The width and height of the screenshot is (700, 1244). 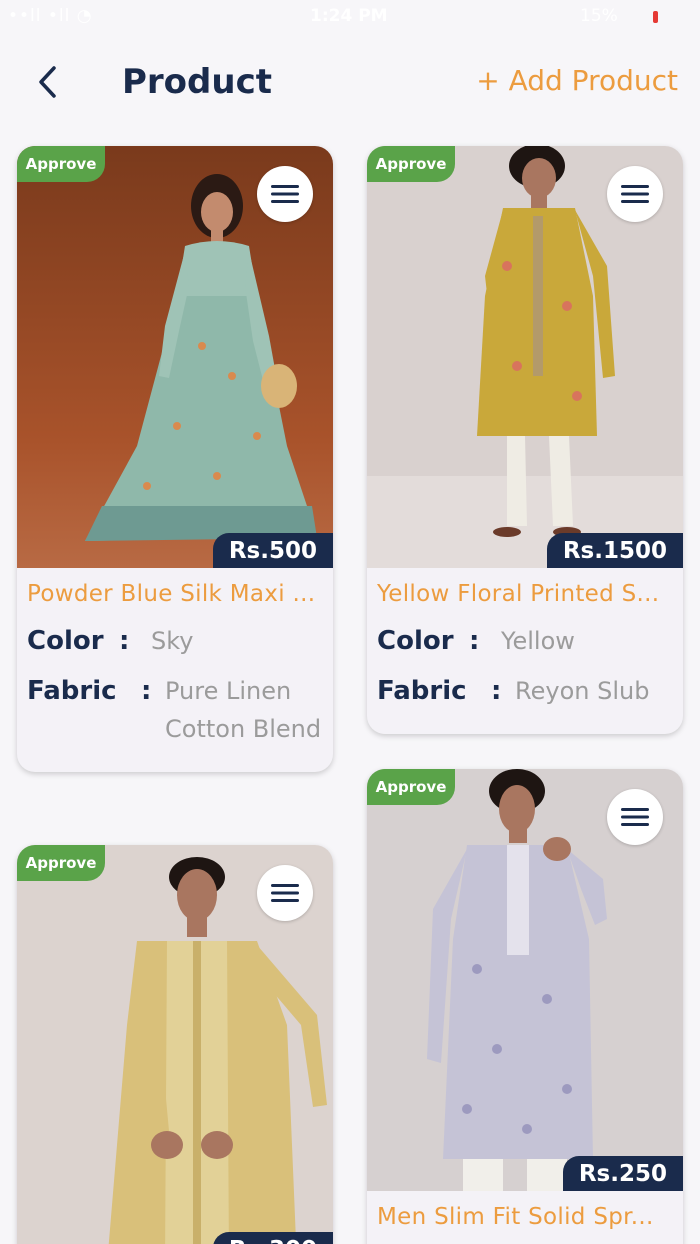 I want to click on status-time: 1:24 PM, so click(x=349, y=16).